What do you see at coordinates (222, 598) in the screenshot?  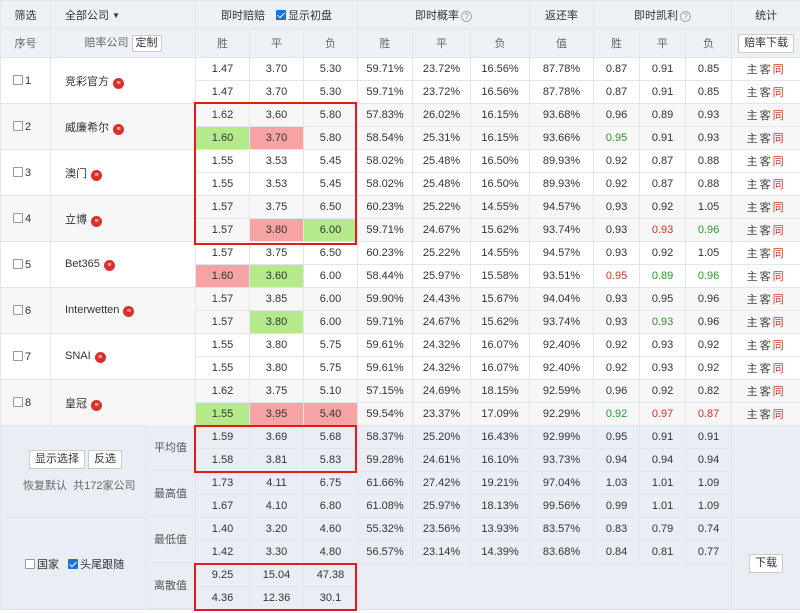 I see `var-odds-win: 4.36` at bounding box center [222, 598].